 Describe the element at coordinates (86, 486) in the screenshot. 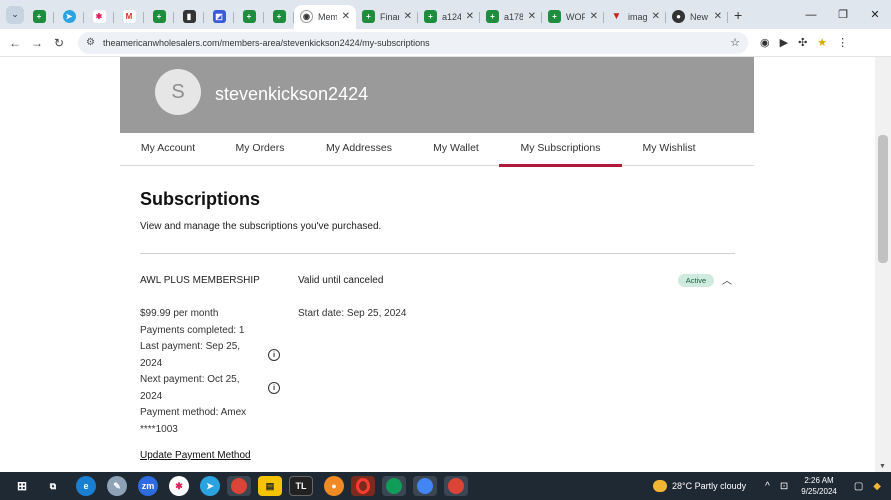

I see `edge-icon: e` at that location.